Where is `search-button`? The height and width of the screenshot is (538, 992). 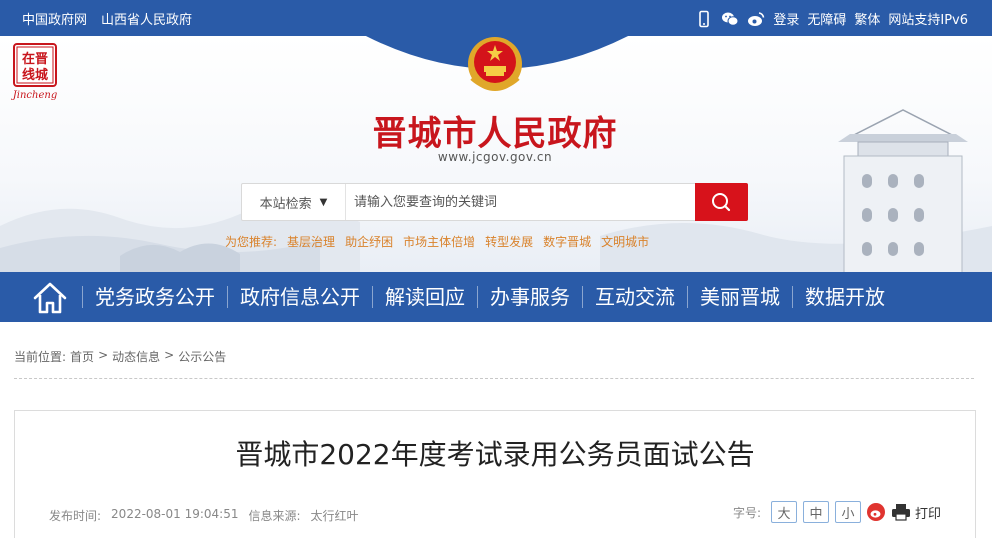 search-button is located at coordinates (721, 202).